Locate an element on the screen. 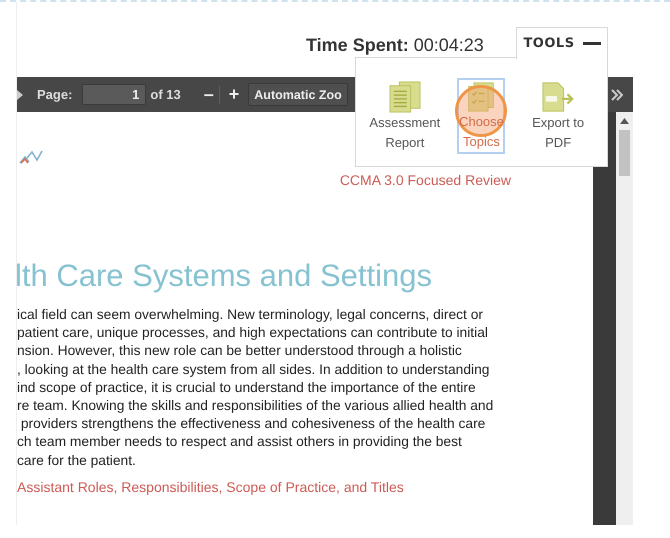 The height and width of the screenshot is (538, 670). scrollbar is located at coordinates (624, 318).